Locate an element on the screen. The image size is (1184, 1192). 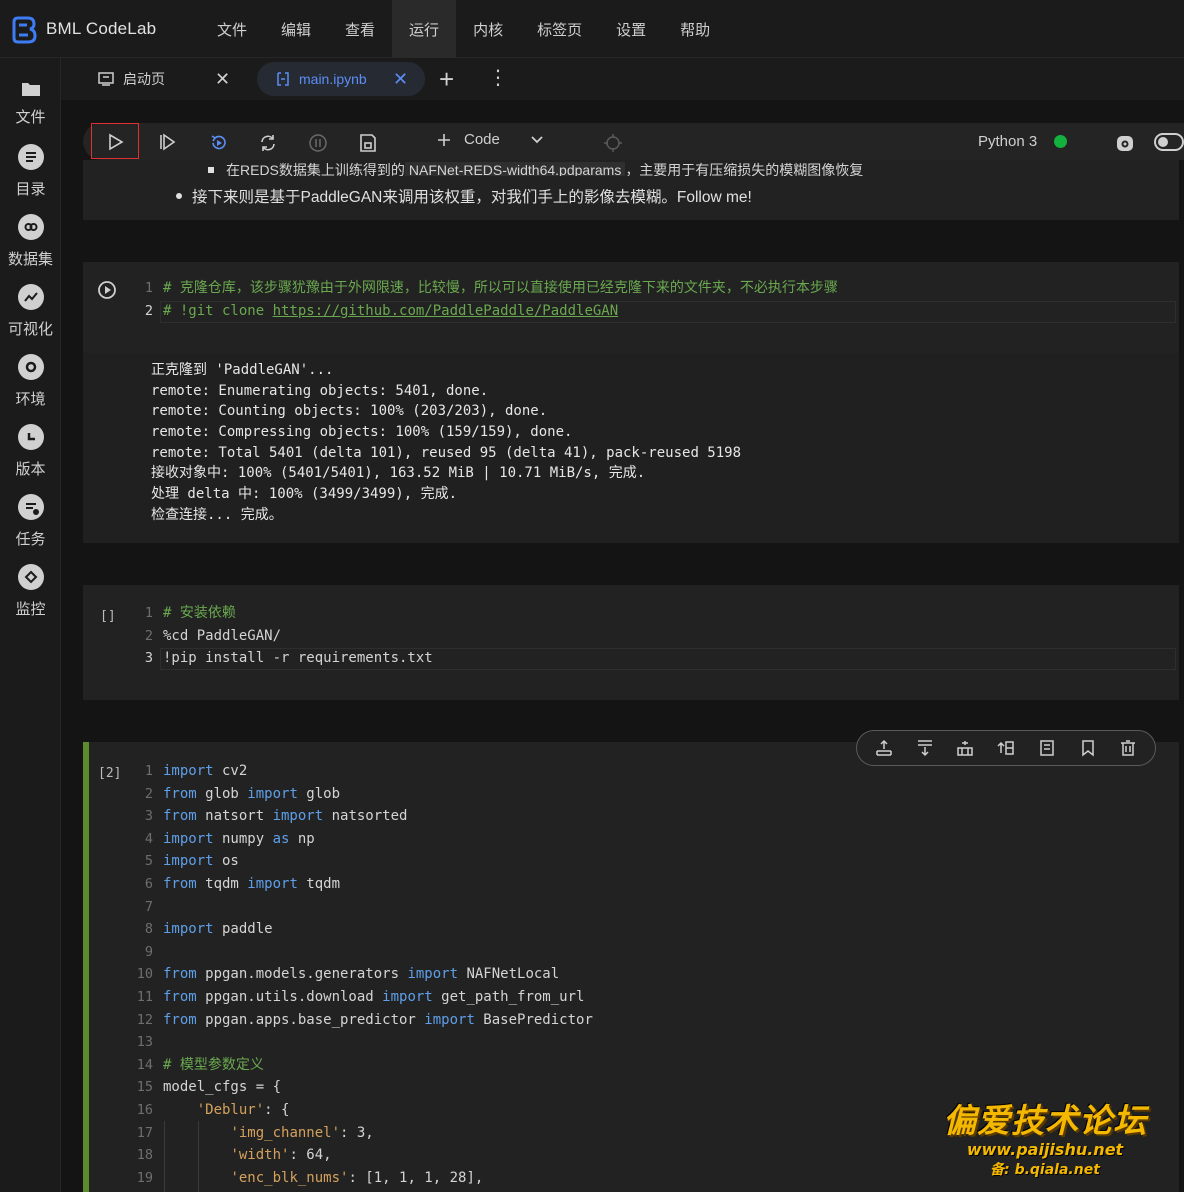
sidebar-item-versions: 版本 is located at coordinates (30, 451).